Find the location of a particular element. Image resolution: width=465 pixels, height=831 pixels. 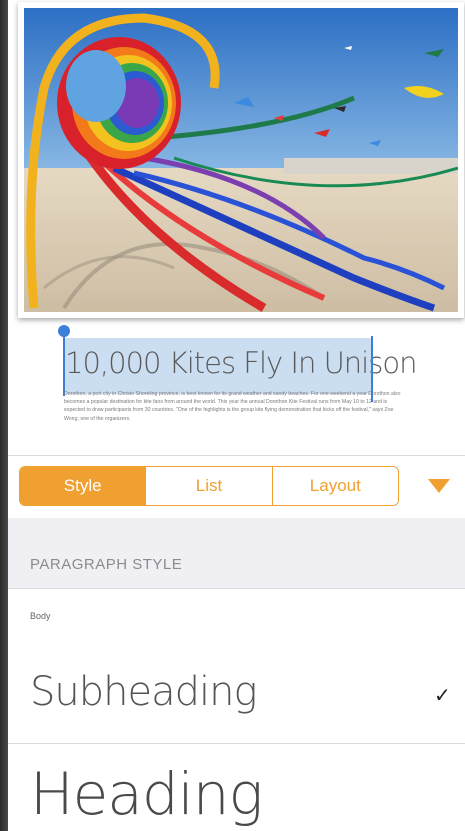

device-edge is located at coordinates (4, 415).